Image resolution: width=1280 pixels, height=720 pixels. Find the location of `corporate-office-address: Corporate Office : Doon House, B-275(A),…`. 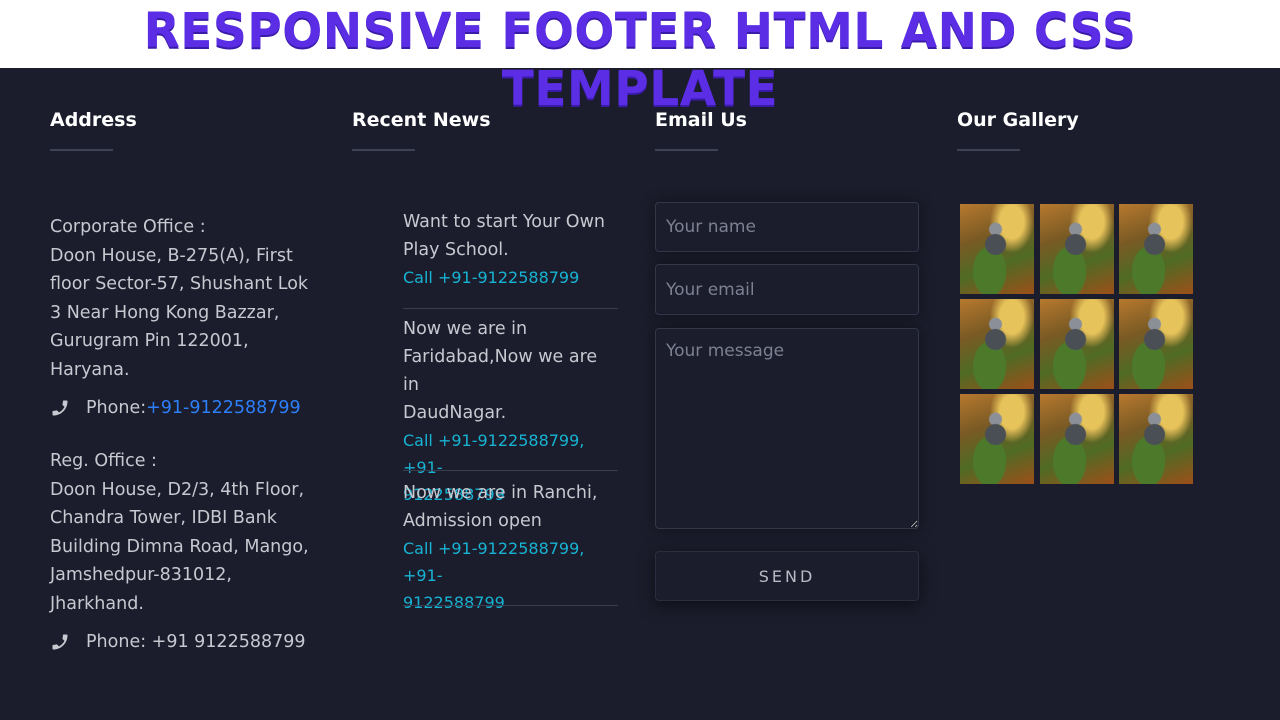

corporate-office-address: Corporate Office : Doon House, B-275(A),… is located at coordinates (187, 298).